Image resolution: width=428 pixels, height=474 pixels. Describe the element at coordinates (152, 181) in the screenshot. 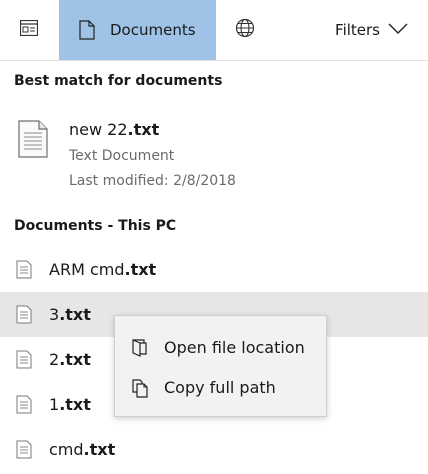

I see `best-match-modified: Last modified: 2/8/2018` at that location.